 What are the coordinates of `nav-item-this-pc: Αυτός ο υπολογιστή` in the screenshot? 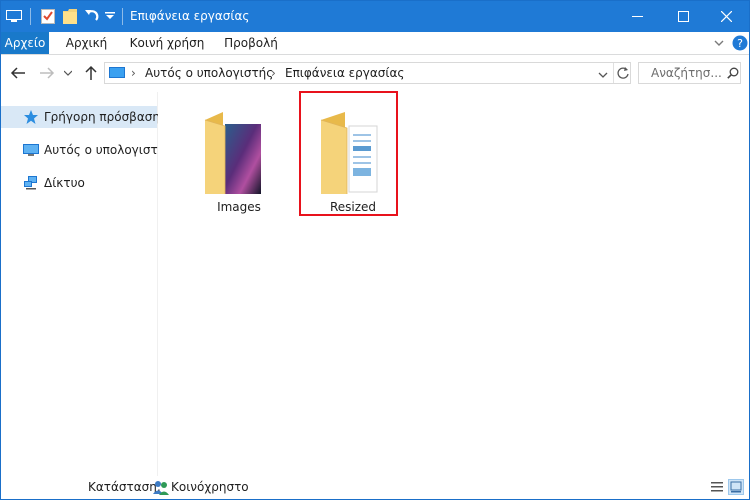 It's located at (83, 150).